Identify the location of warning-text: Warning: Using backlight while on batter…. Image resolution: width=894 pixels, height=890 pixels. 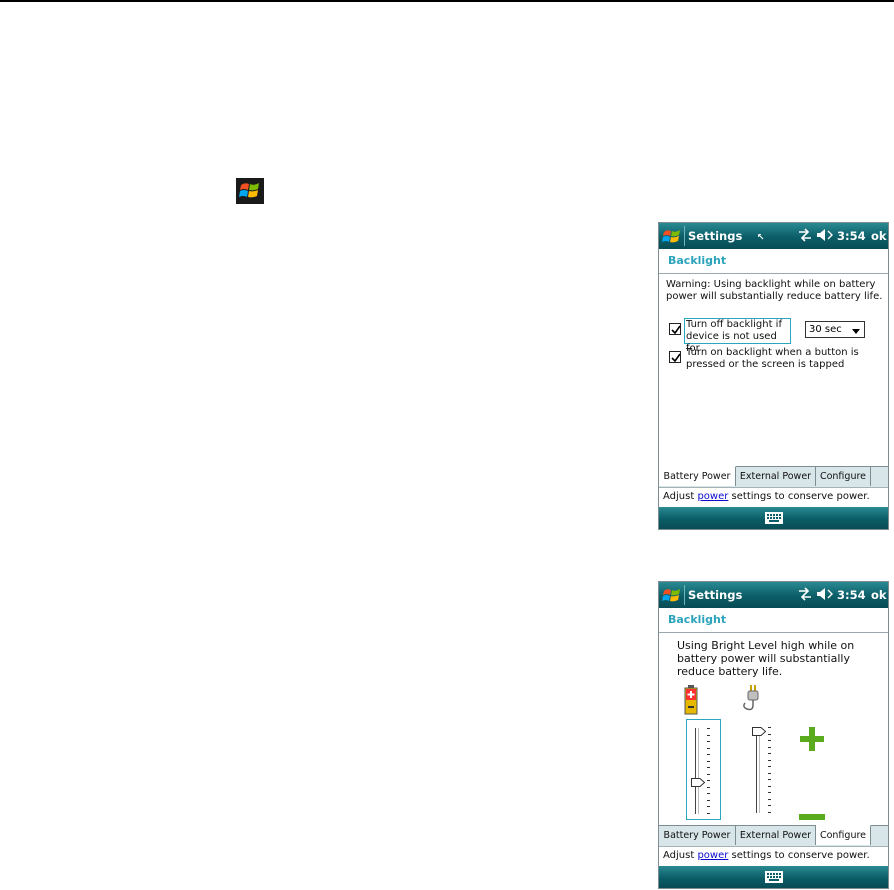
(774, 290).